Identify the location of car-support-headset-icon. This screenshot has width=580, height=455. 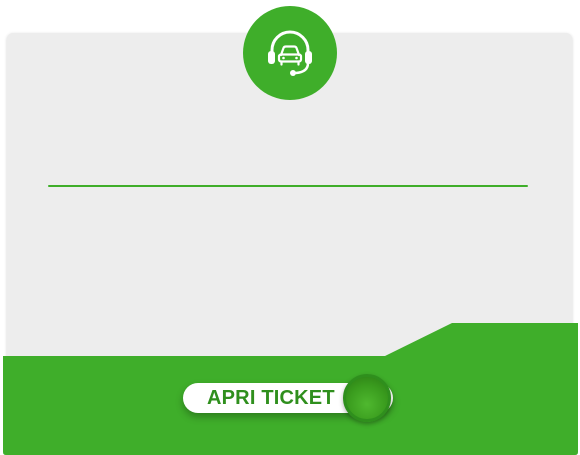
(290, 53).